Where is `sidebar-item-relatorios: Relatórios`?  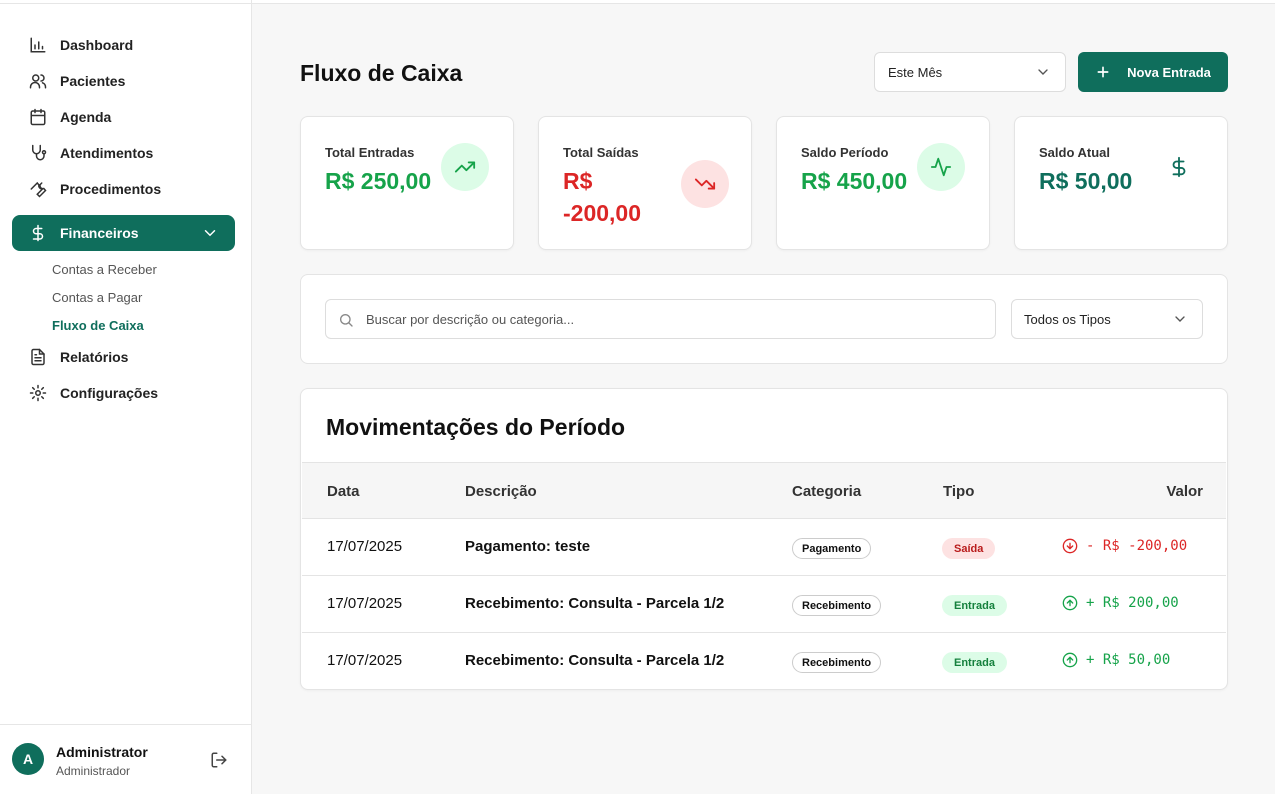 sidebar-item-relatorios: Relatórios is located at coordinates (123, 357).